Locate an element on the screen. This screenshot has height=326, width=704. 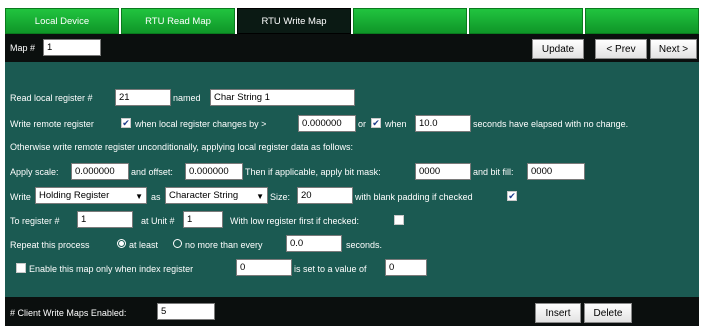
bit-fill-input: 0000 is located at coordinates (556, 171).